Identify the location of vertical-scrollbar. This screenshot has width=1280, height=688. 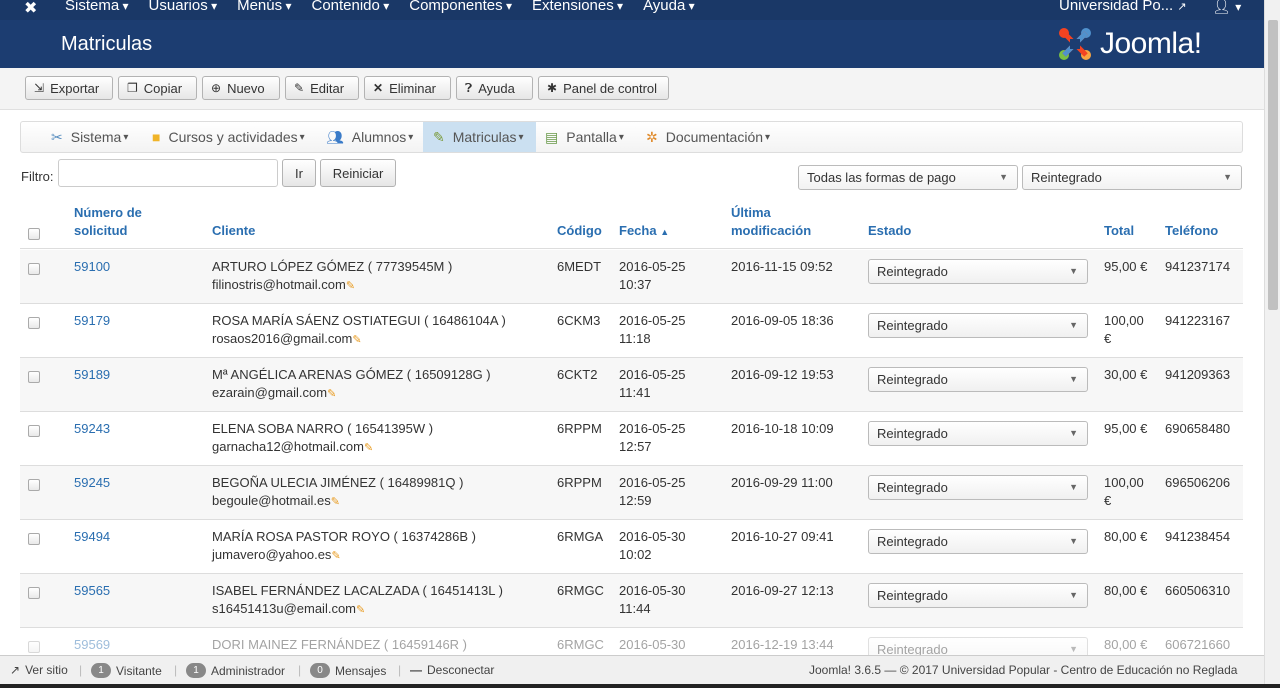
(1272, 342).